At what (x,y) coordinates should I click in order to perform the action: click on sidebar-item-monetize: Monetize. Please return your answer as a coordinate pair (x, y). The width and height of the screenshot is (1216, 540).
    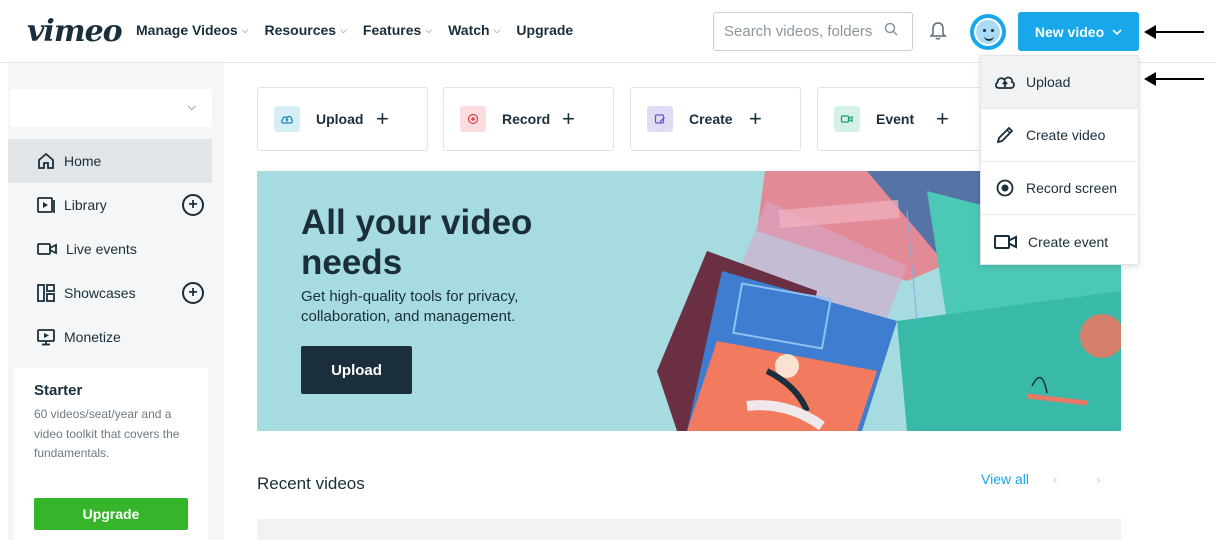
    Looking at the image, I should click on (110, 337).